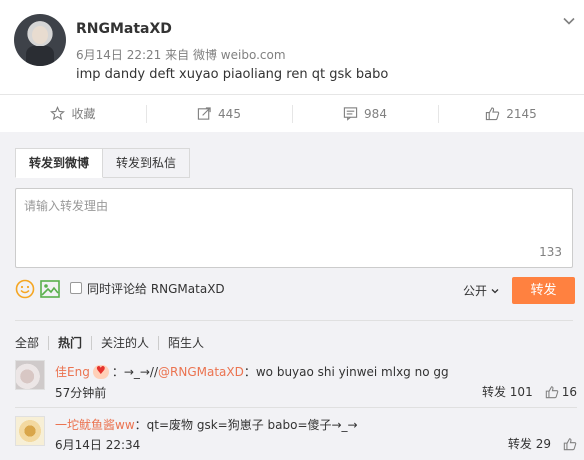 The width and height of the screenshot is (584, 460). Describe the element at coordinates (550, 252) in the screenshot. I see `char-count: 133` at that location.